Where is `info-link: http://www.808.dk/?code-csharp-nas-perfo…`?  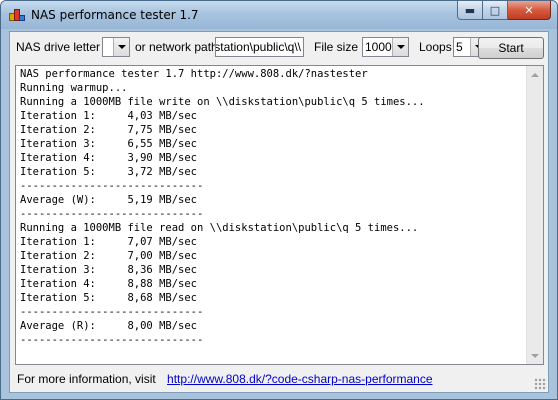
info-link: http://www.808.dk/?code-csharp-nas-perfo… is located at coordinates (299, 379).